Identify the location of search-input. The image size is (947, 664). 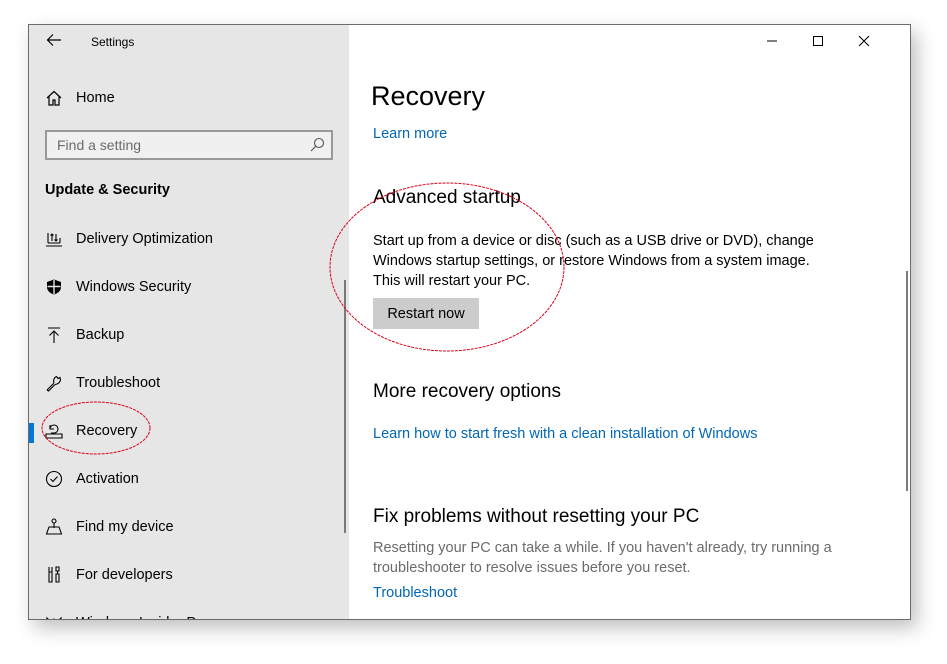
(177, 145).